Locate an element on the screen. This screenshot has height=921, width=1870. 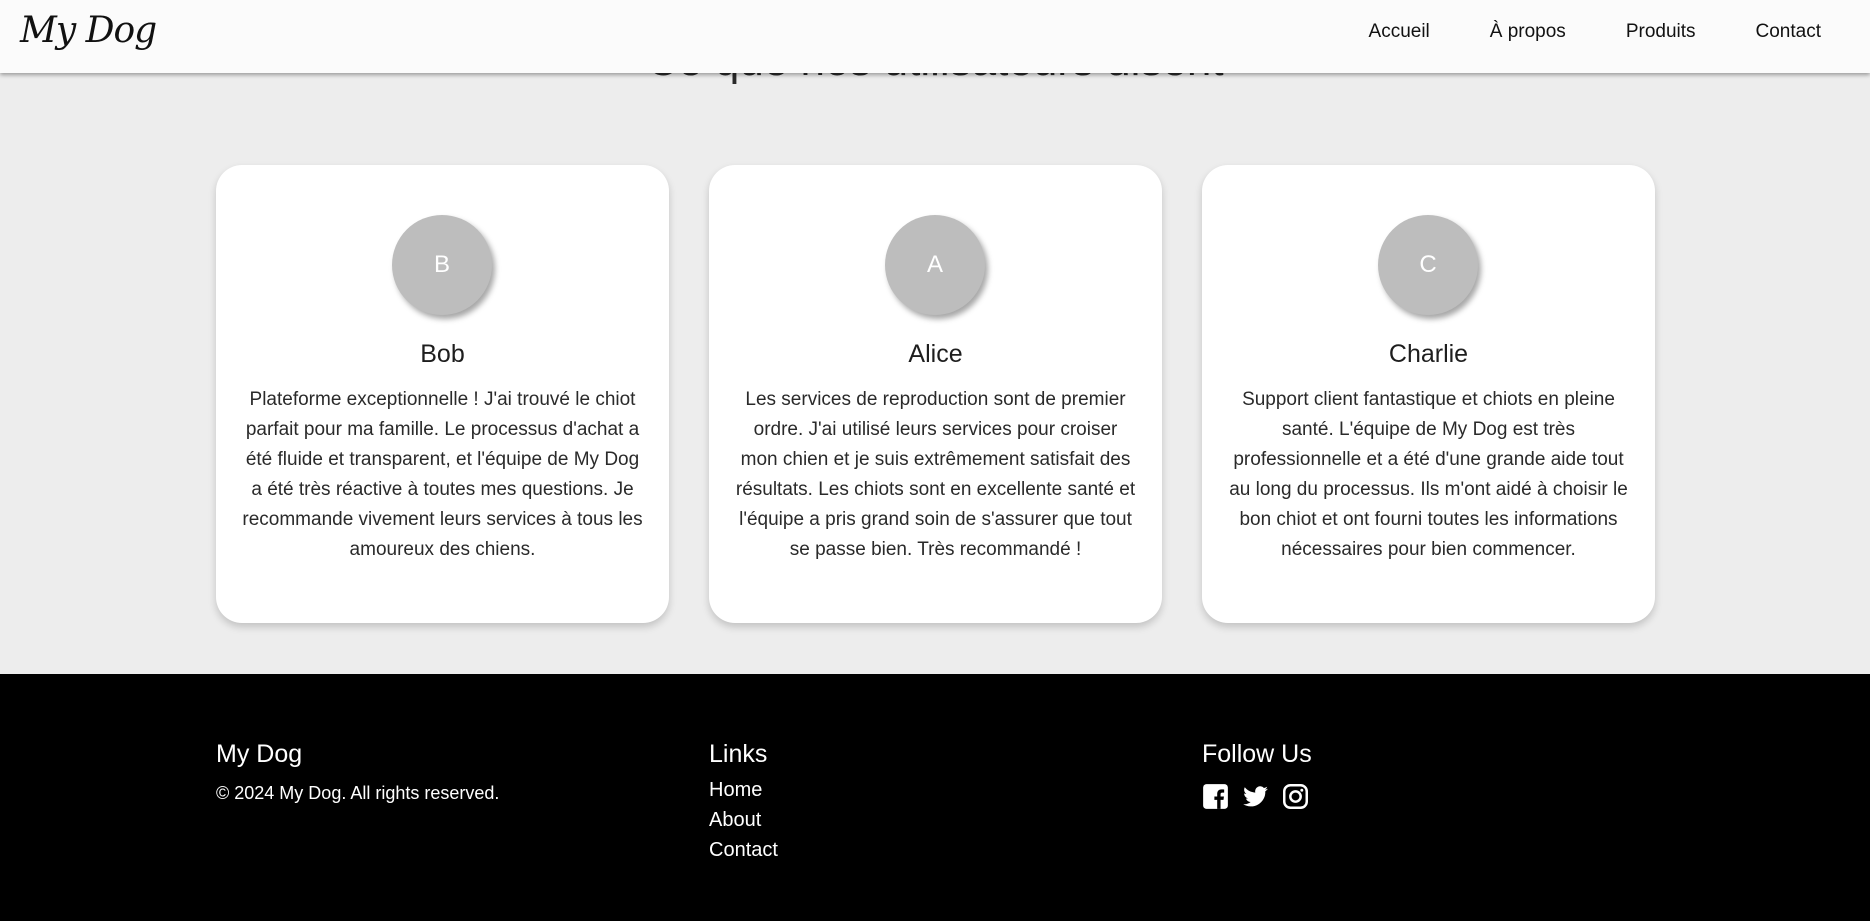
footer-link-contact: Contact is located at coordinates (743, 850).